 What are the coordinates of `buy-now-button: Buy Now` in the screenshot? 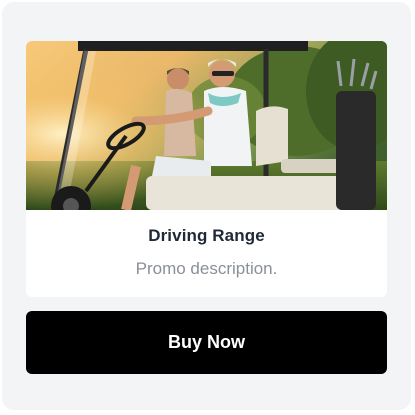 It's located at (206, 342).